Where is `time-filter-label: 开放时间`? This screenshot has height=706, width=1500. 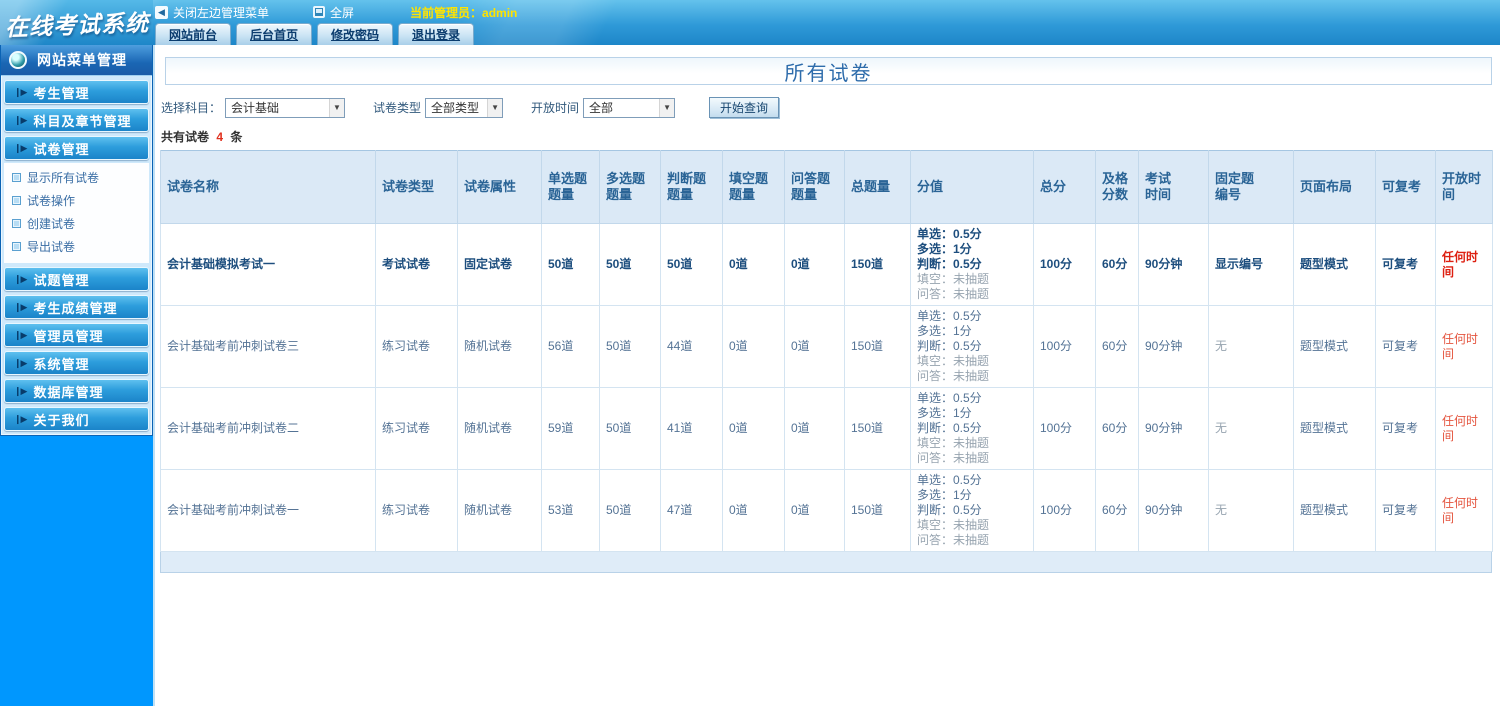
time-filter-label: 开放时间 is located at coordinates (555, 108).